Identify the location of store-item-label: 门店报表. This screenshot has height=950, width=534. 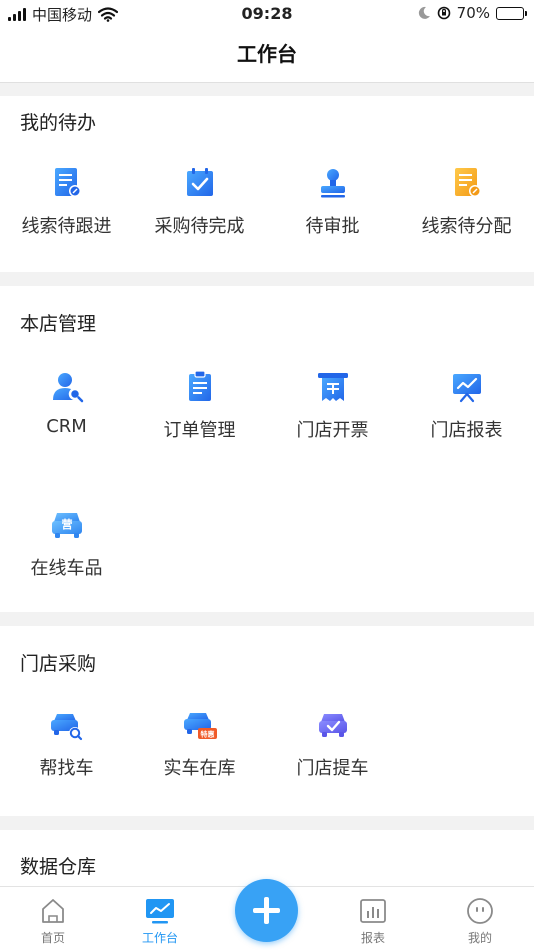
(466, 430).